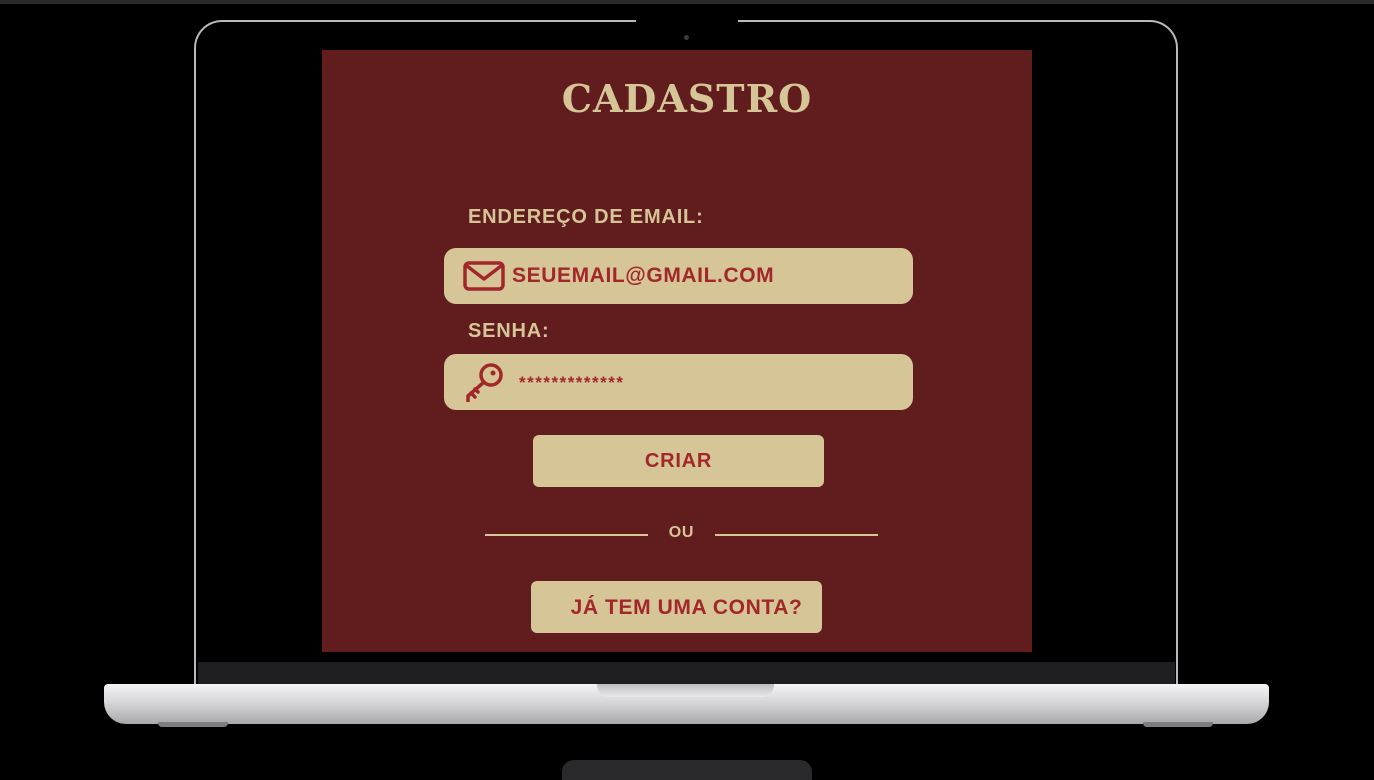 Image resolution: width=1374 pixels, height=780 pixels. What do you see at coordinates (1178, 724) in the screenshot?
I see `laptop-foot-right` at bounding box center [1178, 724].